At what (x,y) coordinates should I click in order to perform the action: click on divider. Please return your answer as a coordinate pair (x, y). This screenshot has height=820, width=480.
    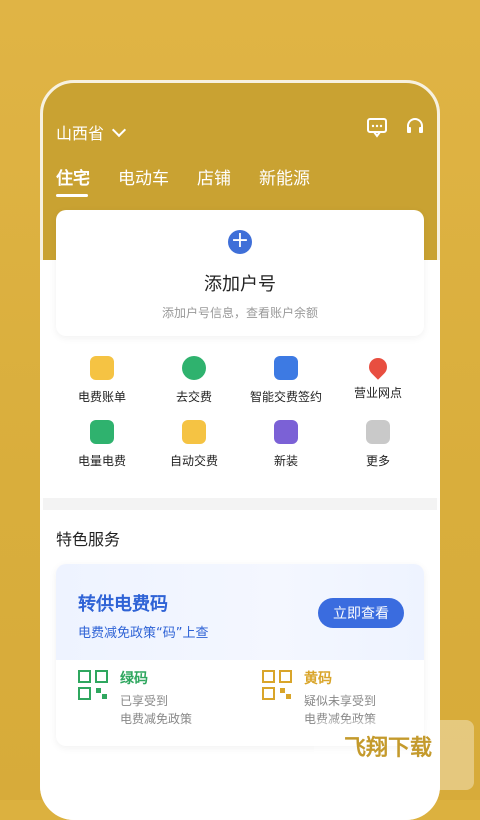
    Looking at the image, I should click on (240, 504).